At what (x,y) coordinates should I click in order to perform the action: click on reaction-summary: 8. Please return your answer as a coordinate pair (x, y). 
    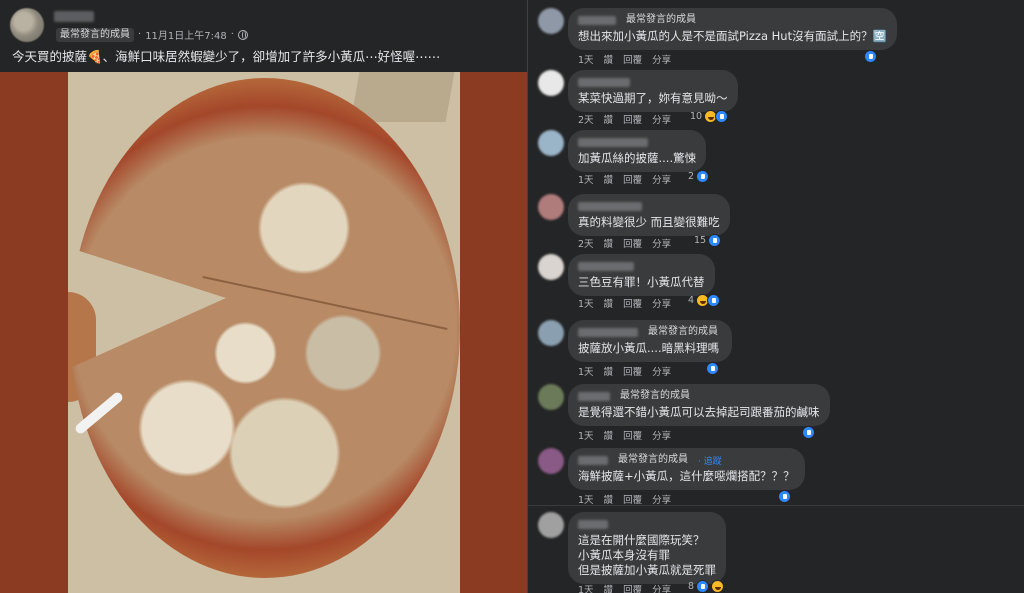
    Looking at the image, I should click on (706, 586).